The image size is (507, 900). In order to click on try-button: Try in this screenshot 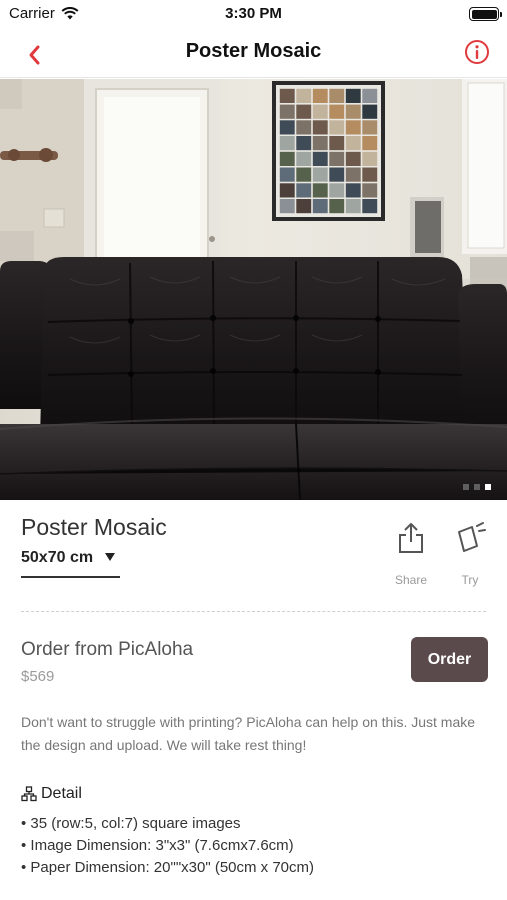, I will do `click(470, 554)`.